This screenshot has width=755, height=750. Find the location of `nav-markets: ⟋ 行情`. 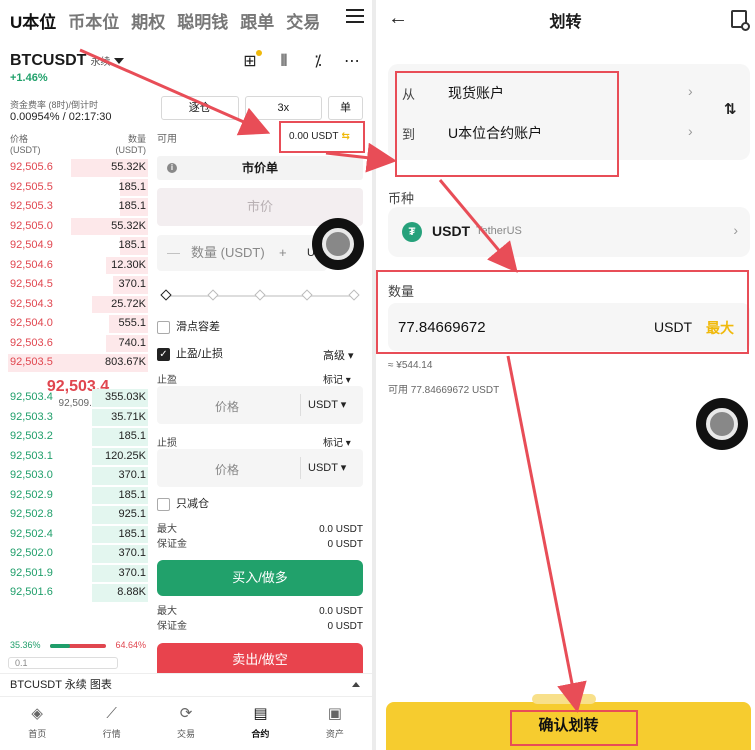

nav-markets: ⟋ 行情 is located at coordinates (111, 723).